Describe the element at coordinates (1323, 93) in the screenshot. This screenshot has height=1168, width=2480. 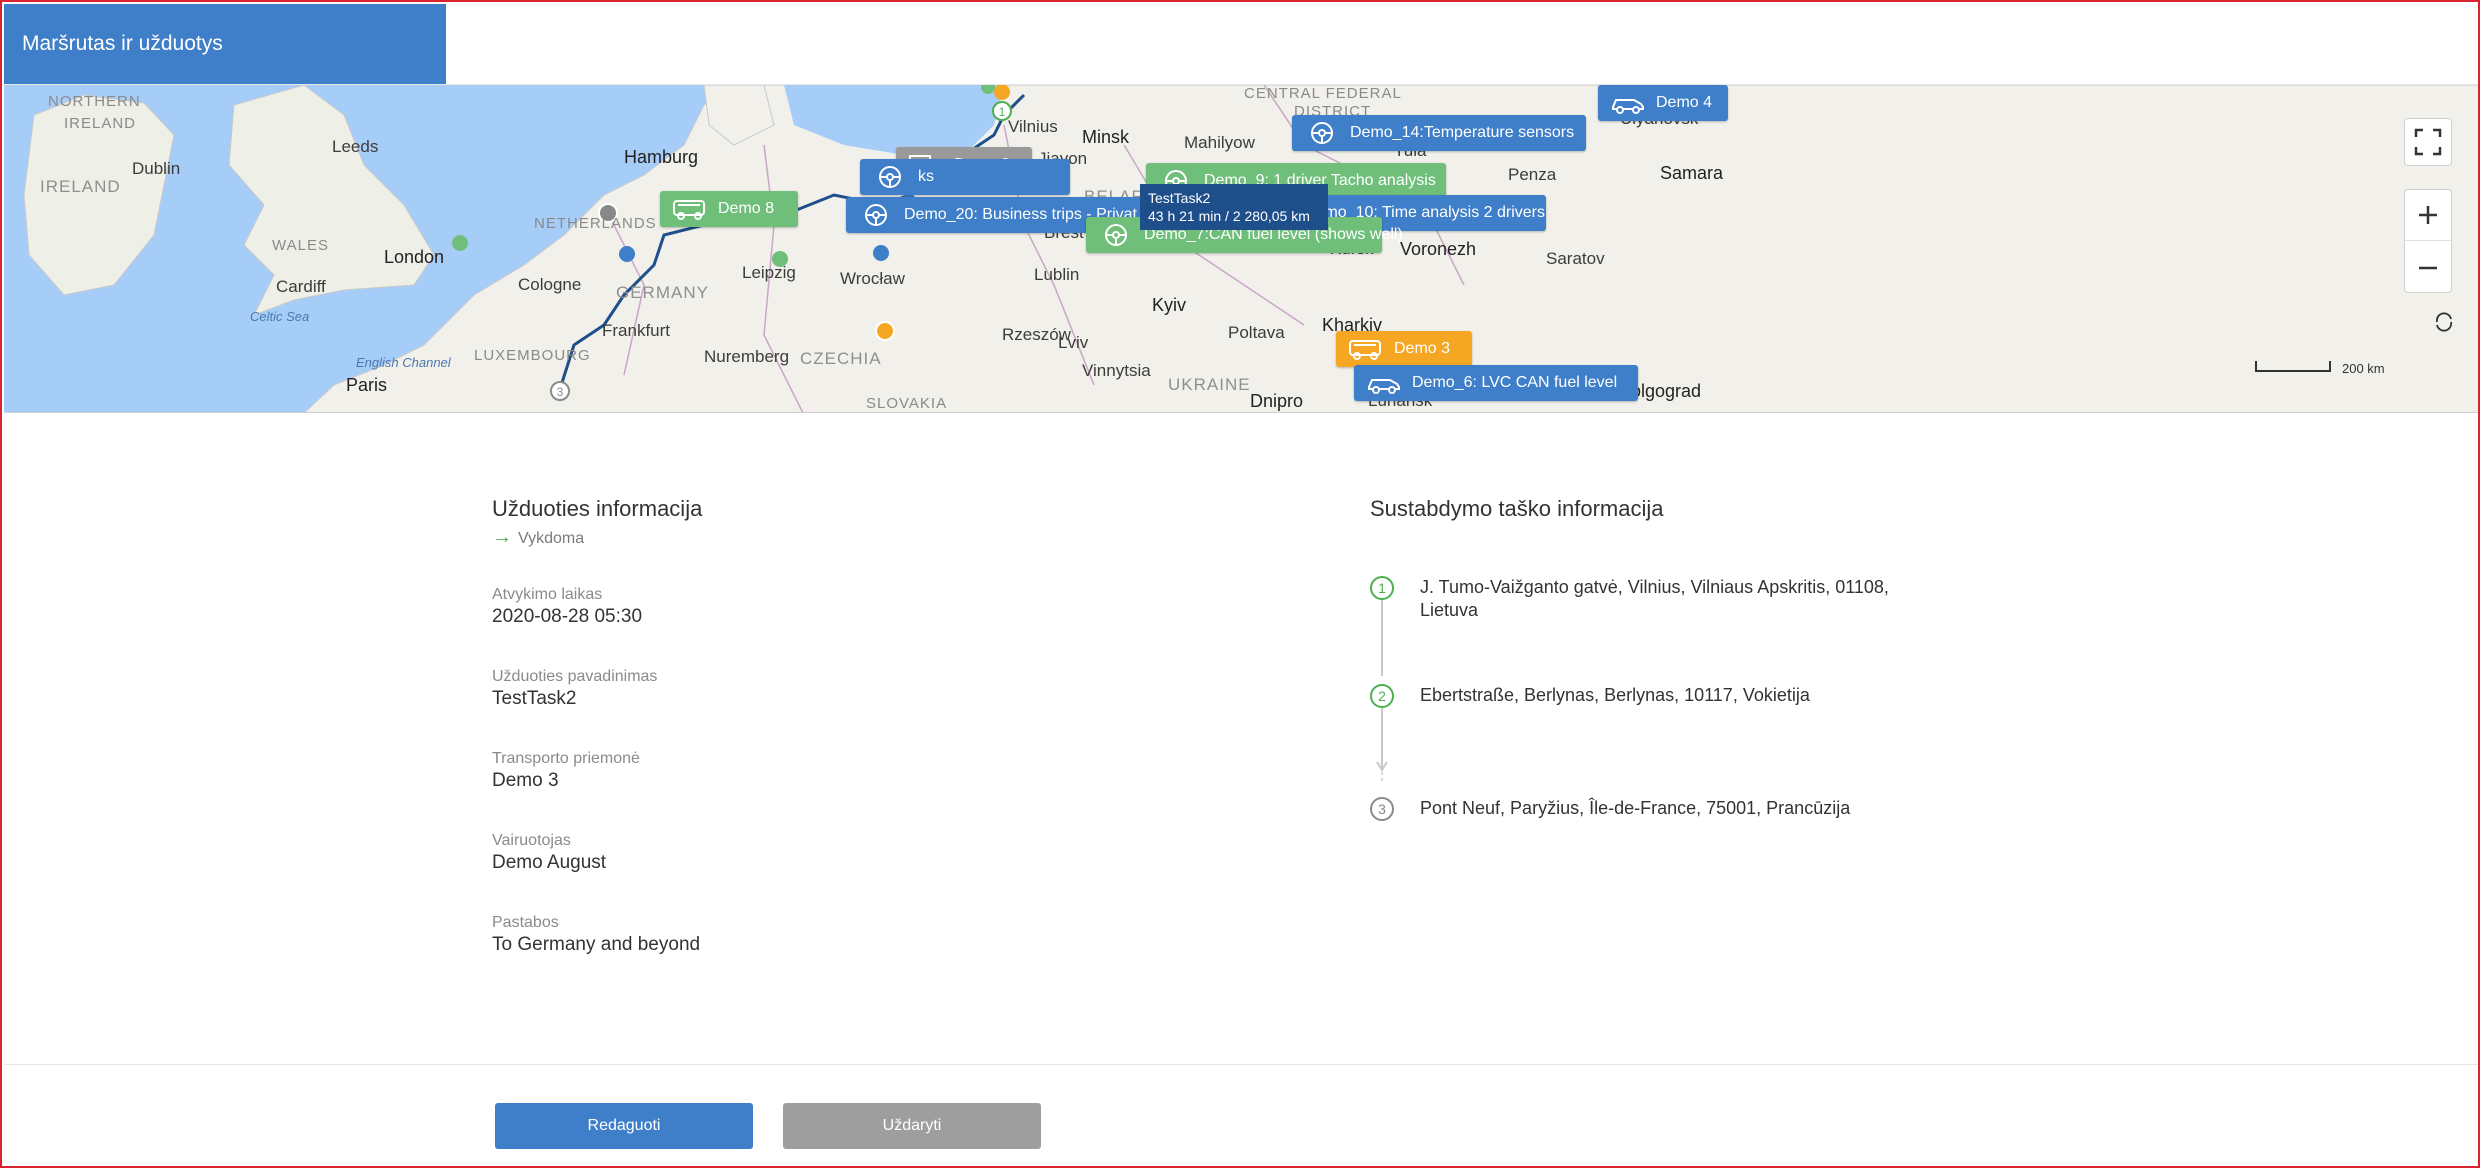
I see `map-place-label: CENTRAL FEDERAL` at that location.